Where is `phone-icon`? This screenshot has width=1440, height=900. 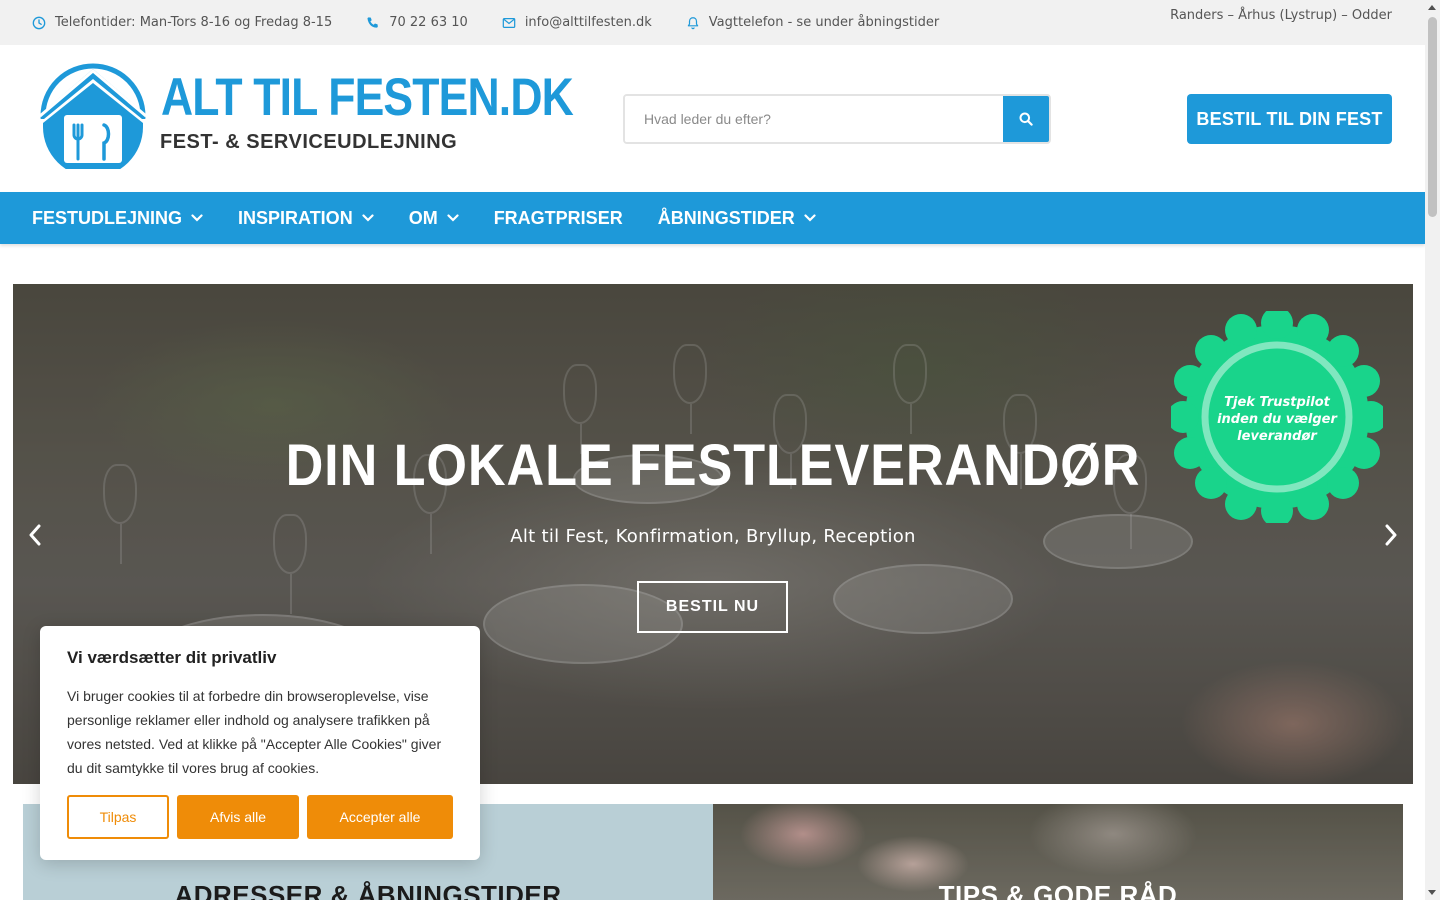 phone-icon is located at coordinates (373, 22).